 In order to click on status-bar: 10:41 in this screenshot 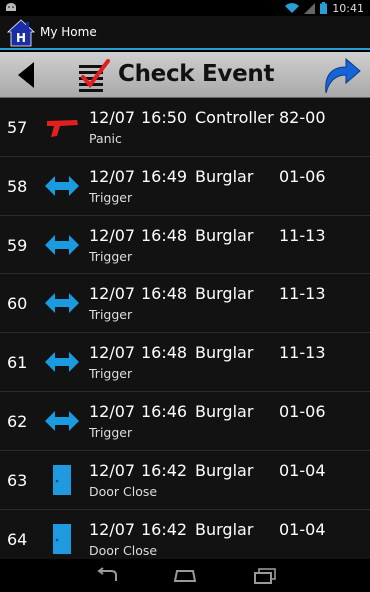, I will do `click(185, 8)`.